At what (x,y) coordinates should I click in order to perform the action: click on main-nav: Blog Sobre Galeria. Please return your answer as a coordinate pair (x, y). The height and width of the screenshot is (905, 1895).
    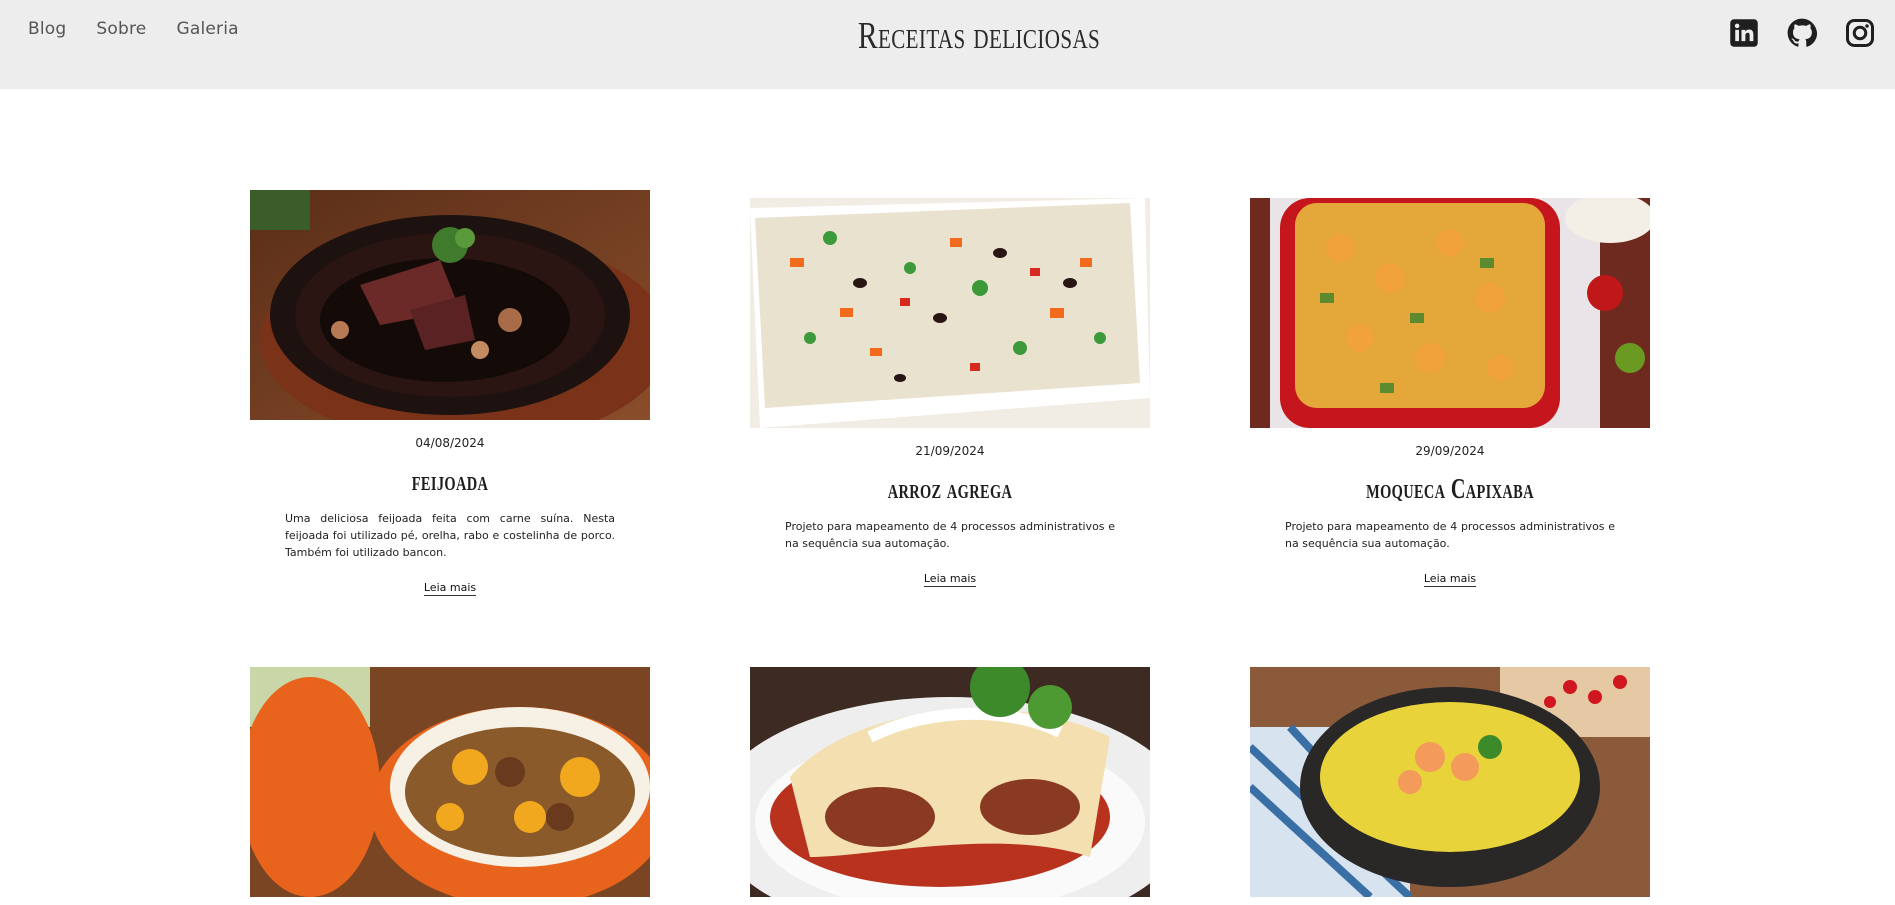
    Looking at the image, I should click on (133, 29).